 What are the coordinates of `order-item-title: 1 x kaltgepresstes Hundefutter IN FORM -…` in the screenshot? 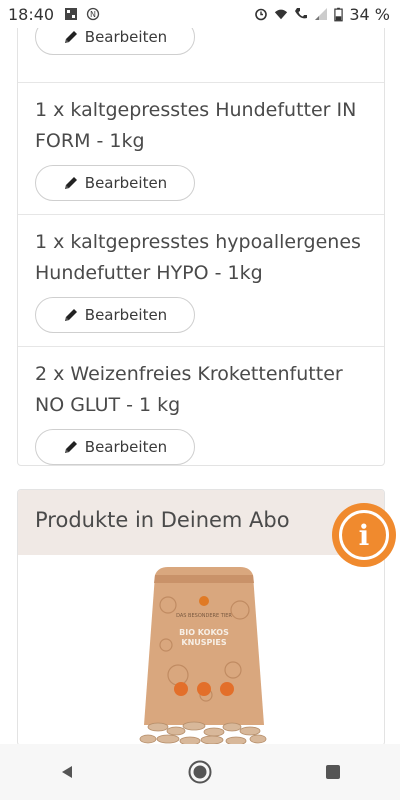 It's located at (196, 125).